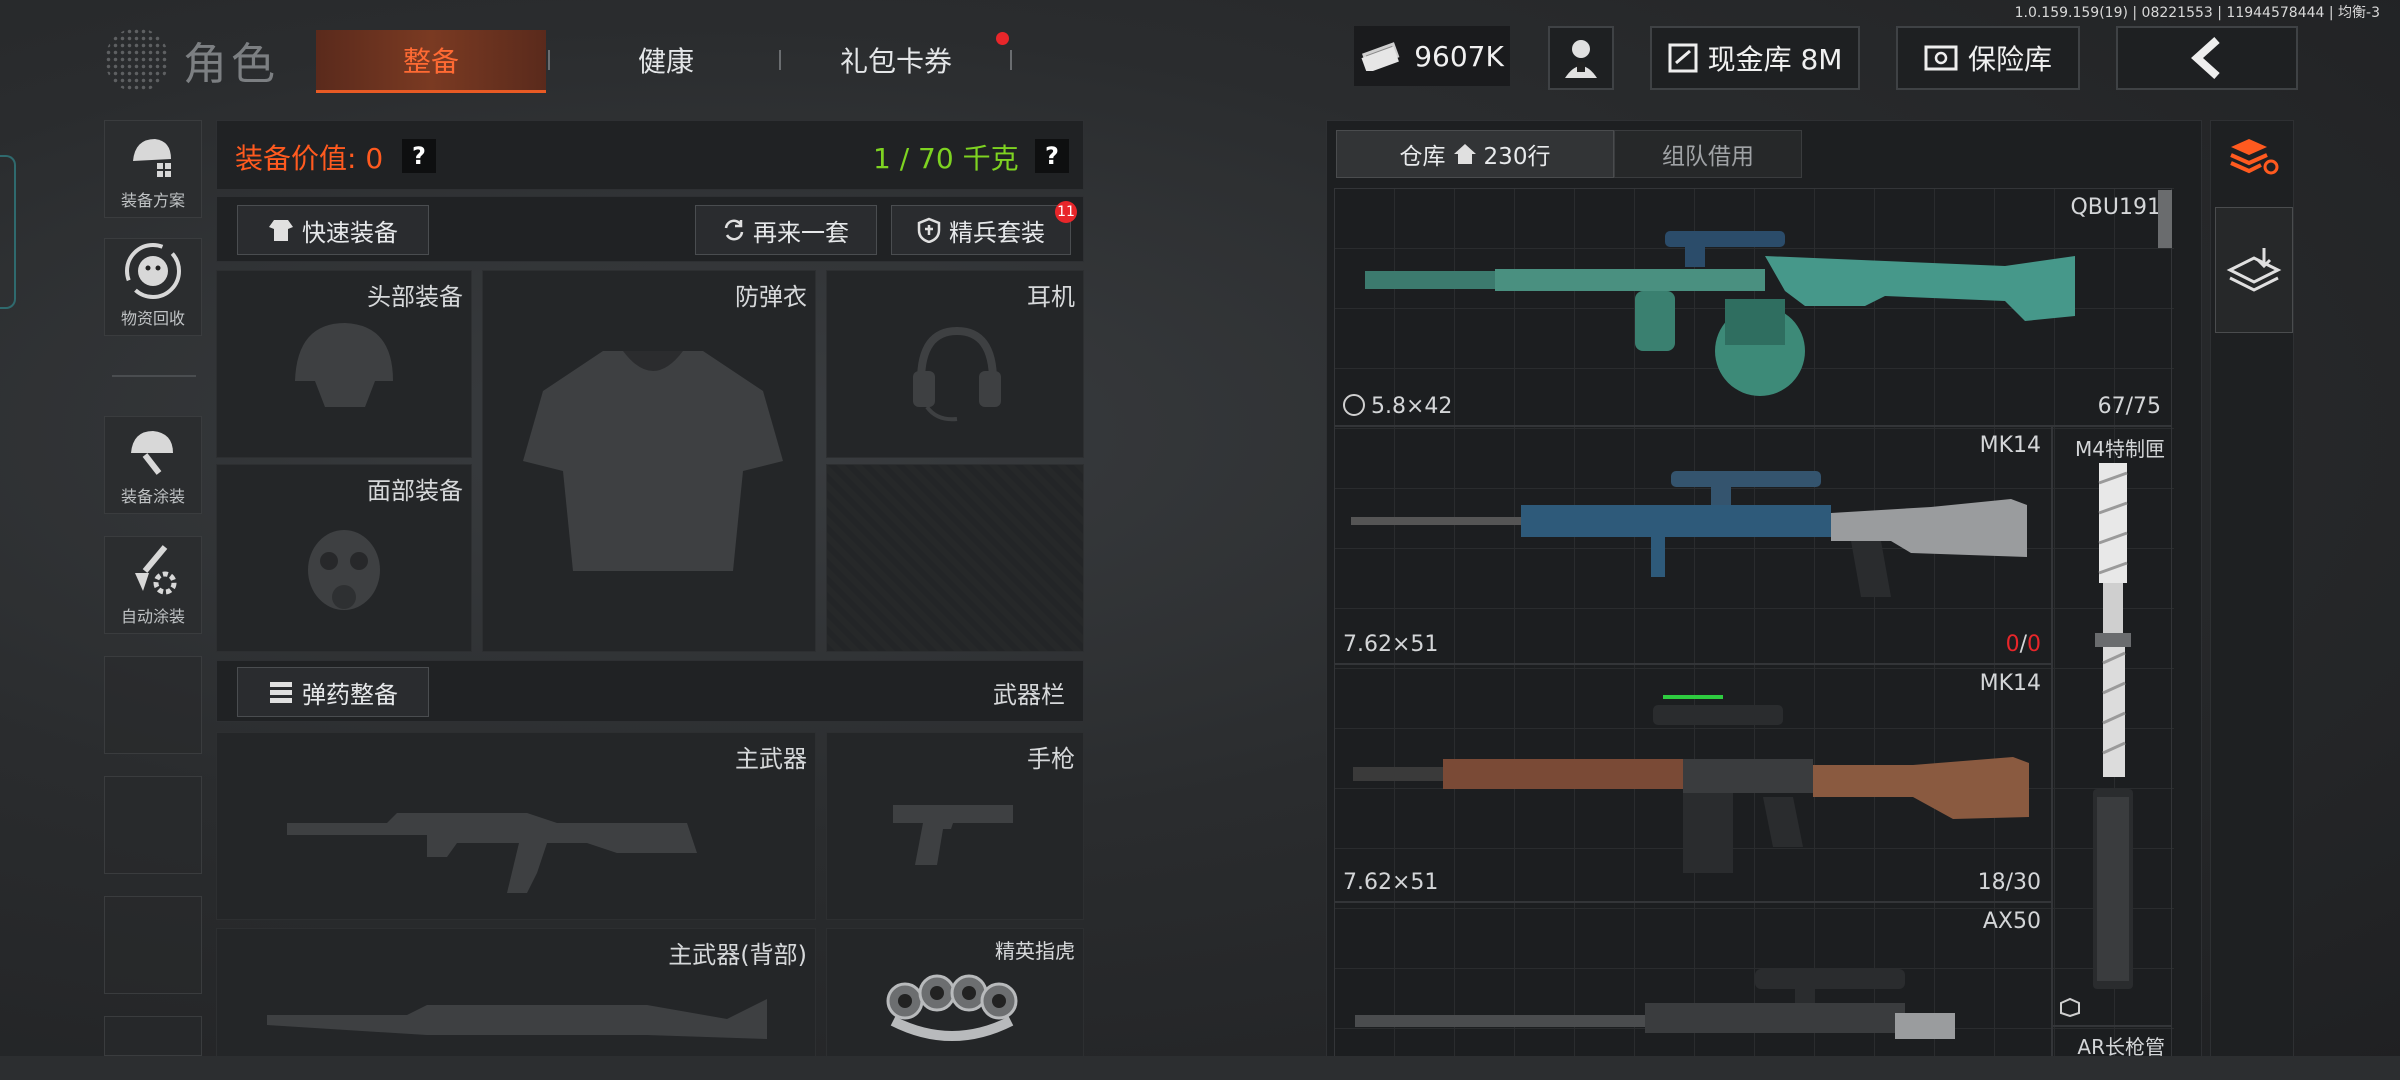  Describe the element at coordinates (1066, 212) in the screenshot. I see `elite-set-badge: 11` at that location.